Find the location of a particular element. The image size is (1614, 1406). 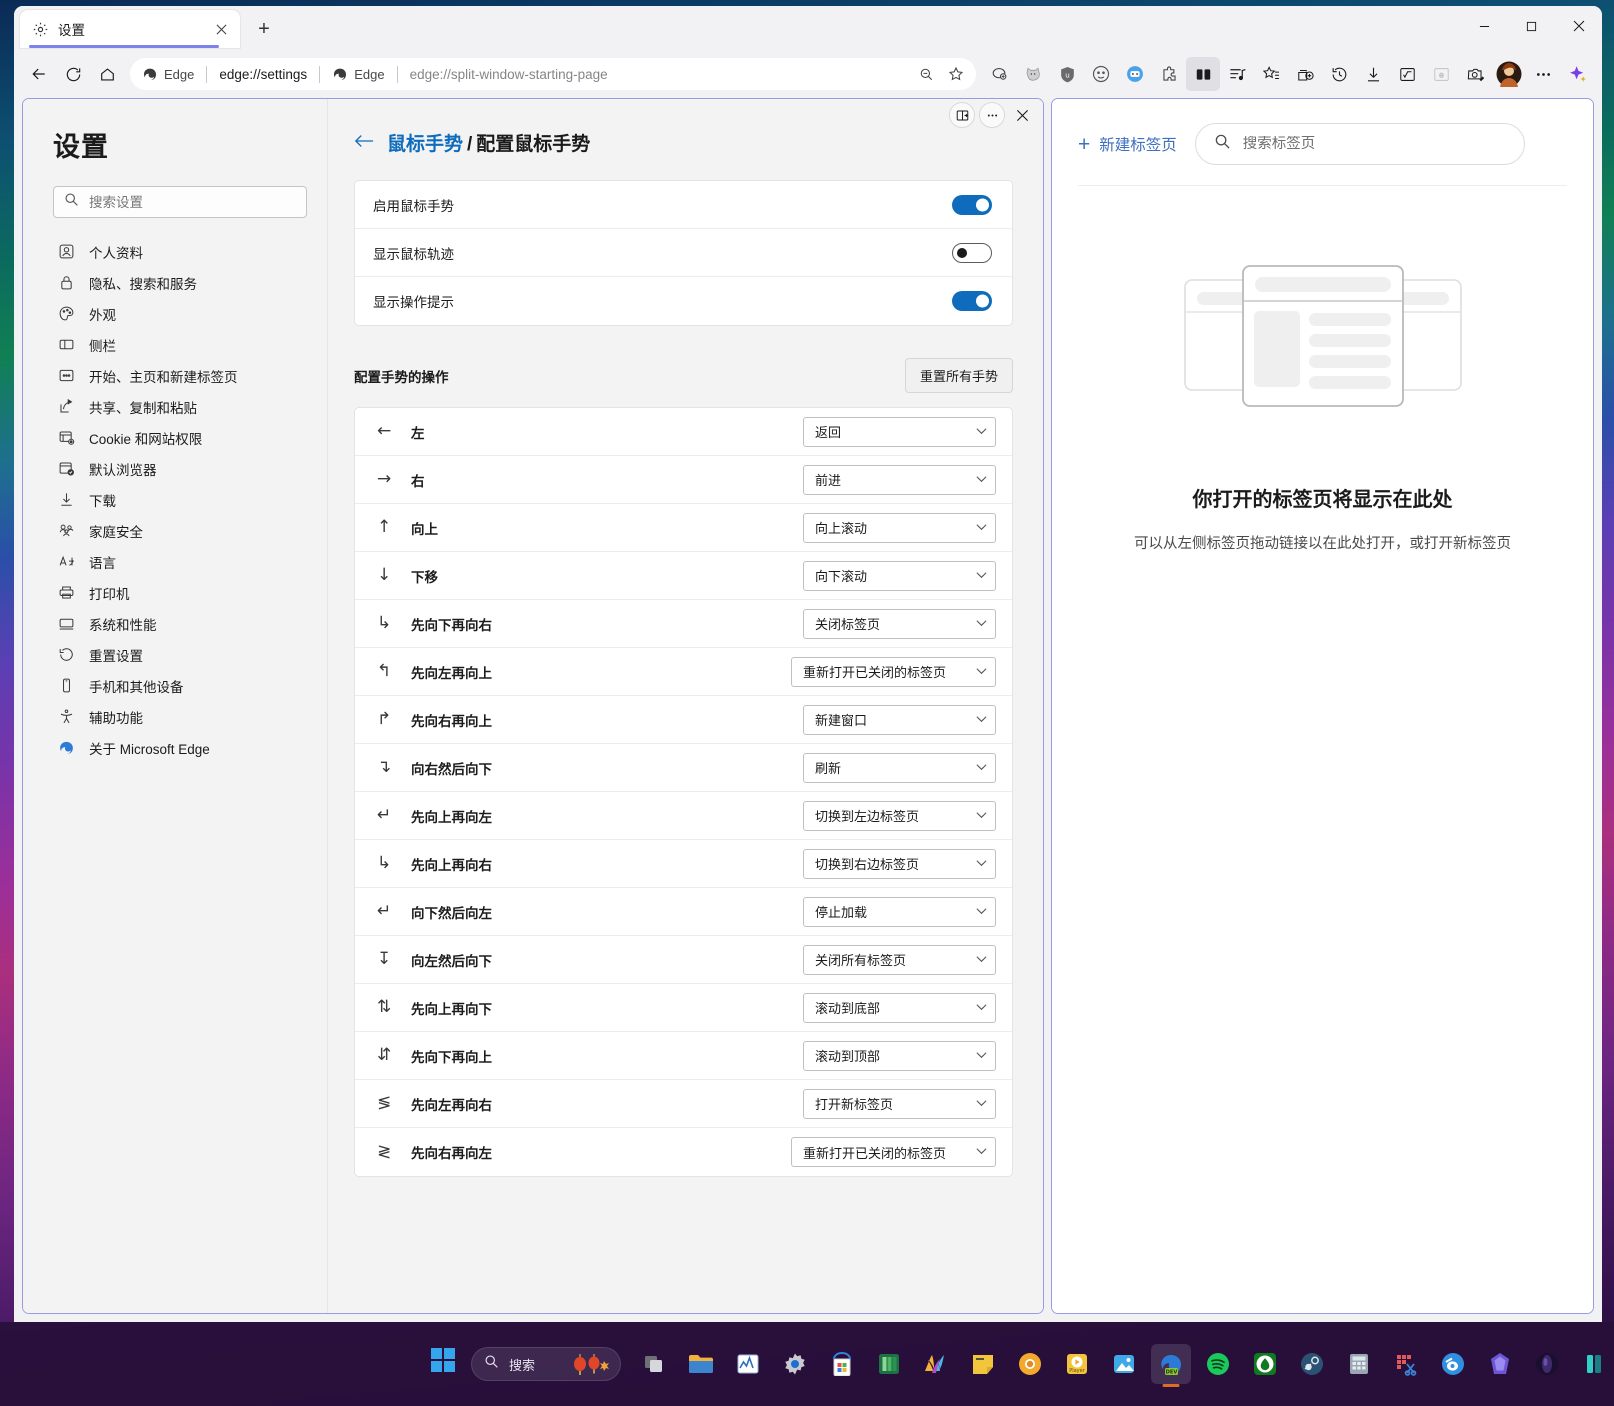

math-solver-icon is located at coordinates (1407, 74).